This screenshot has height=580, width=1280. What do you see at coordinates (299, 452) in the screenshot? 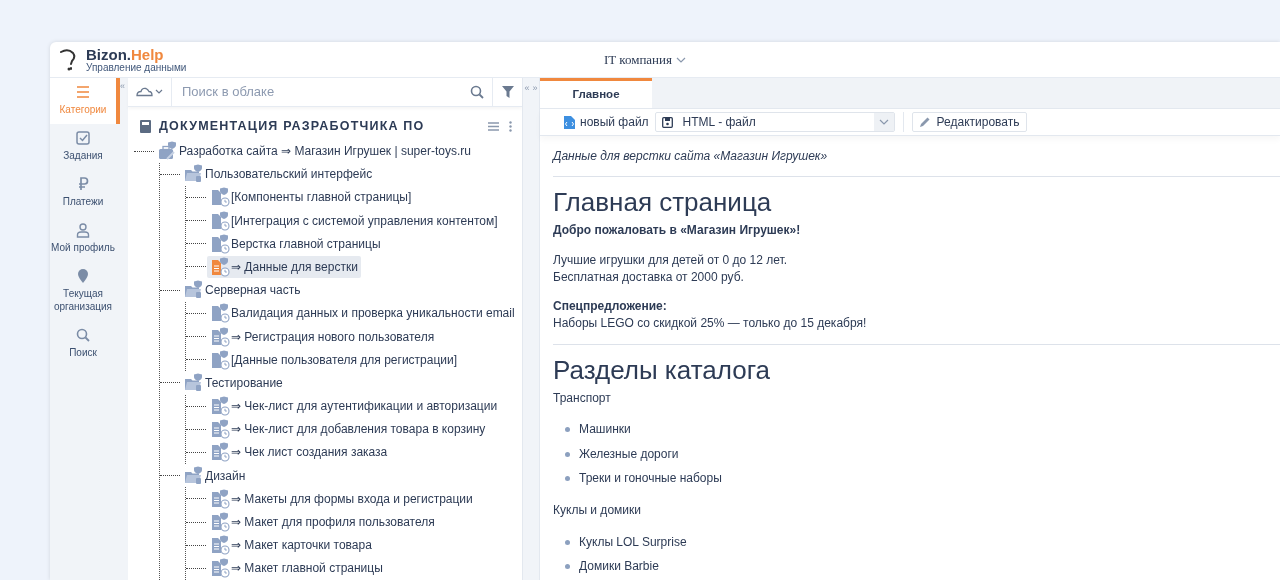
I see `tree-item: ⇒ Чек лист создания заказа` at bounding box center [299, 452].